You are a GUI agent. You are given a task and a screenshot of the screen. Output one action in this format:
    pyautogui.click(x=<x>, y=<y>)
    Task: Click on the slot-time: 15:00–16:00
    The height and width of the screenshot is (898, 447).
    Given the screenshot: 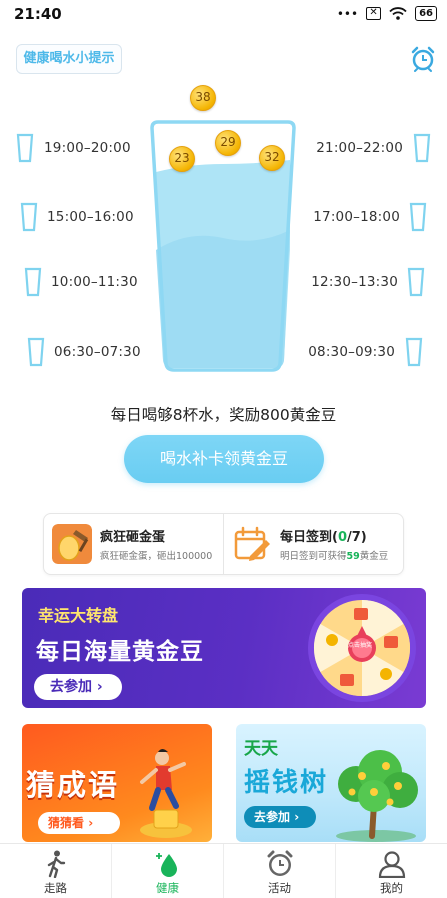 What is the action you would take?
    pyautogui.click(x=90, y=217)
    